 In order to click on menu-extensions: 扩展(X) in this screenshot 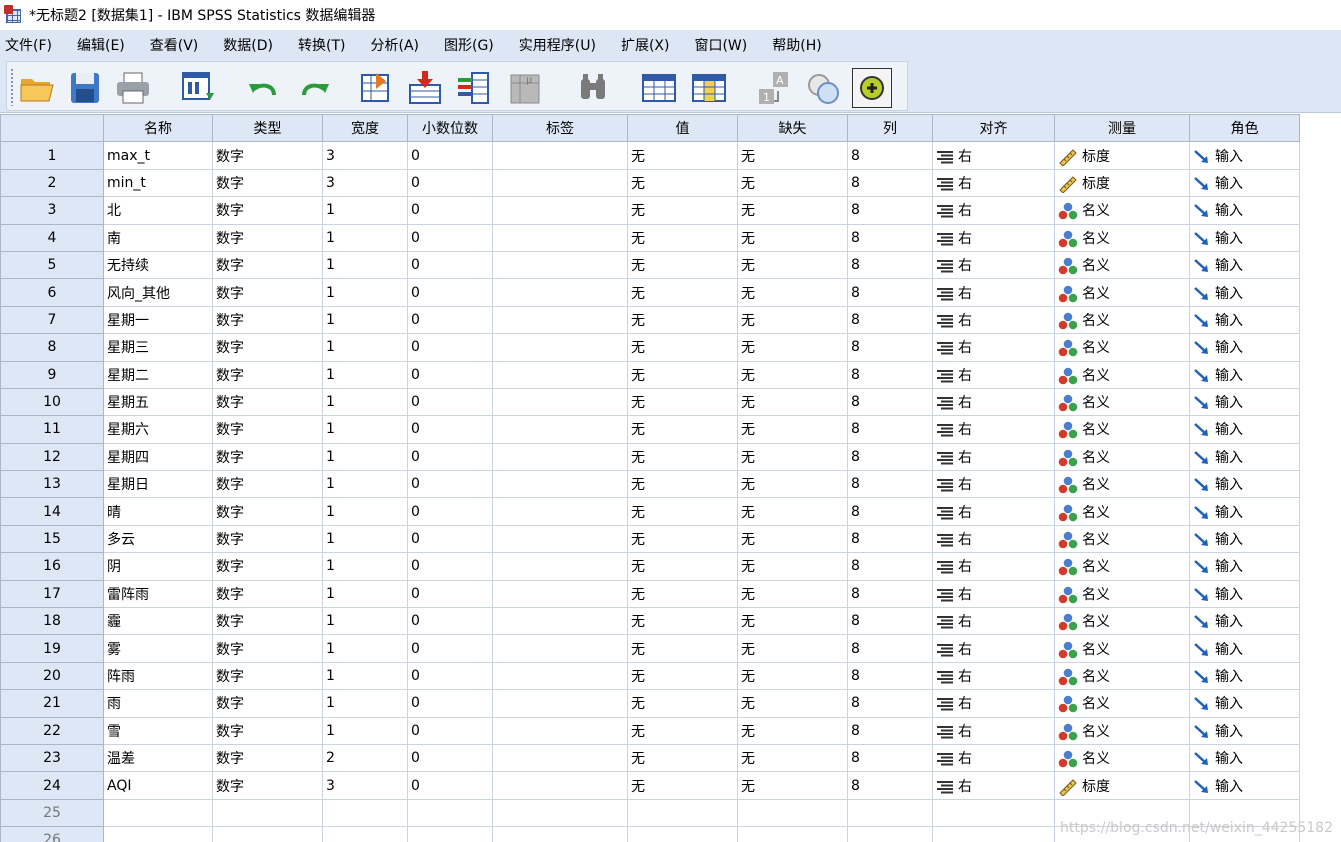, I will do `click(650, 45)`.